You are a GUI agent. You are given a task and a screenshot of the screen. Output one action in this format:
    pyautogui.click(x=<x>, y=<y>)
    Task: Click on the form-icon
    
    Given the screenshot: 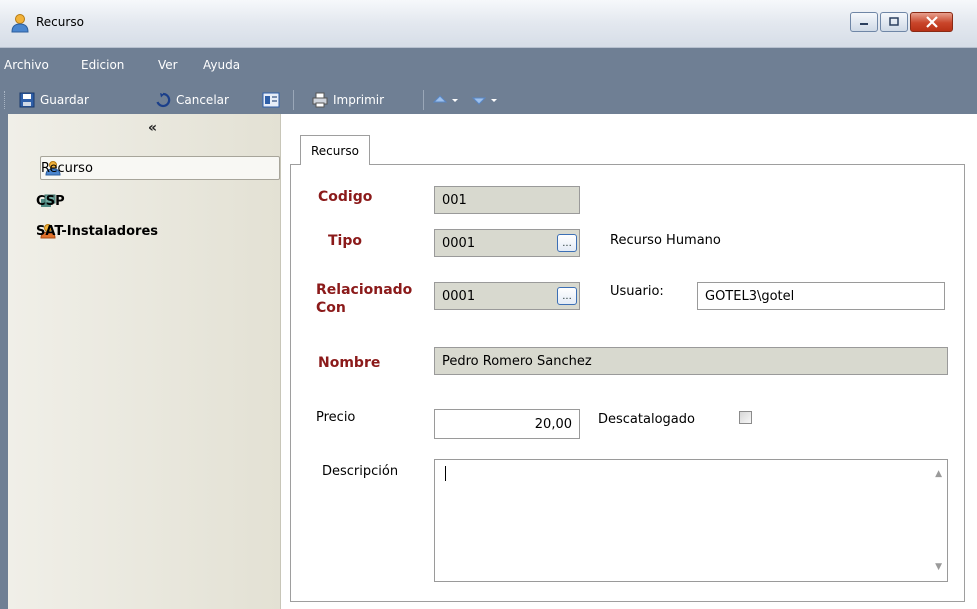 What is the action you would take?
    pyautogui.click(x=271, y=100)
    